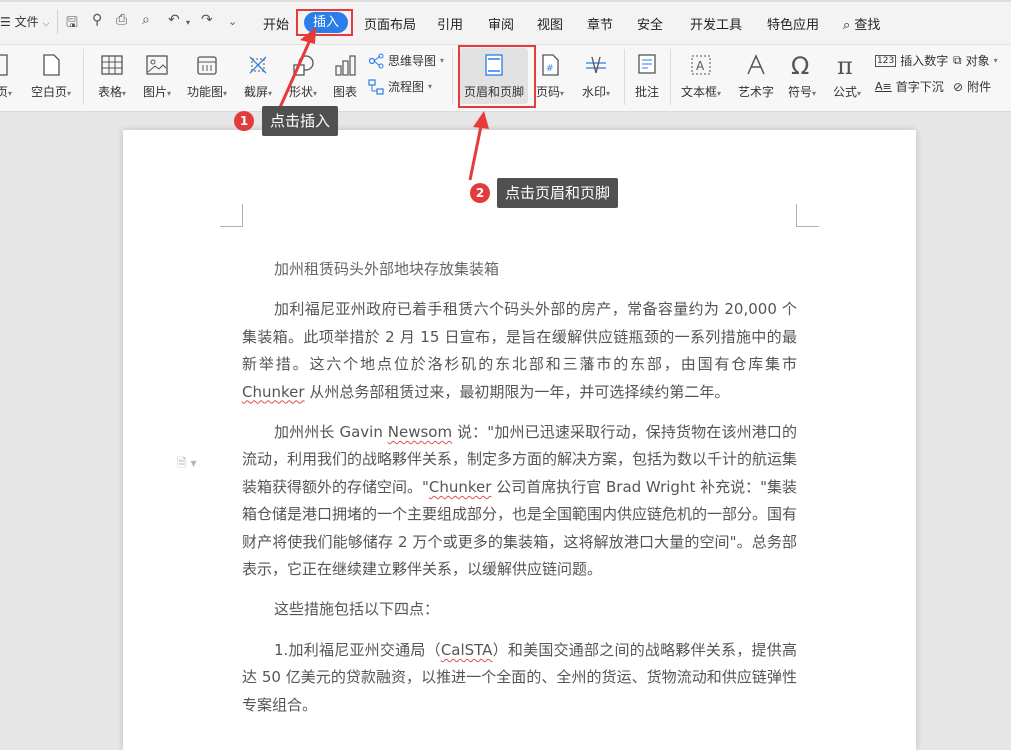 Image resolution: width=1011 pixels, height=750 pixels. What do you see at coordinates (300, 92) in the screenshot?
I see `shape-label: 形状` at bounding box center [300, 92].